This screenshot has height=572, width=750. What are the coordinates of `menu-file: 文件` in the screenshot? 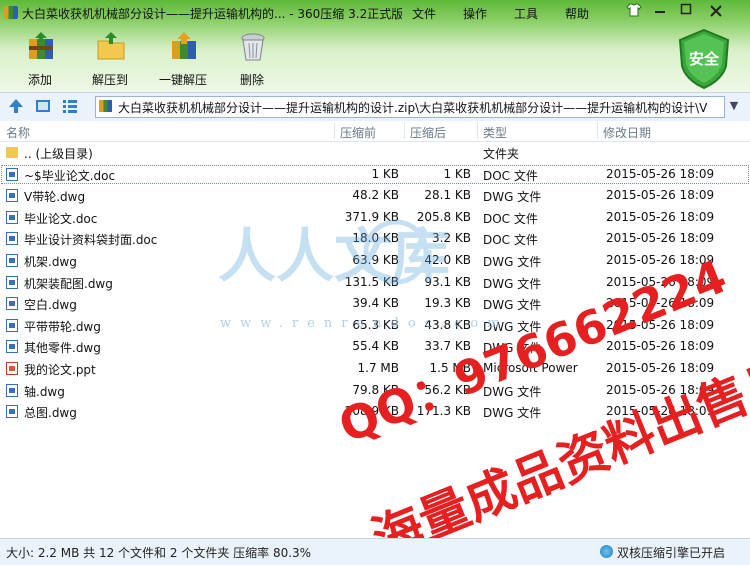 It's located at (424, 13).